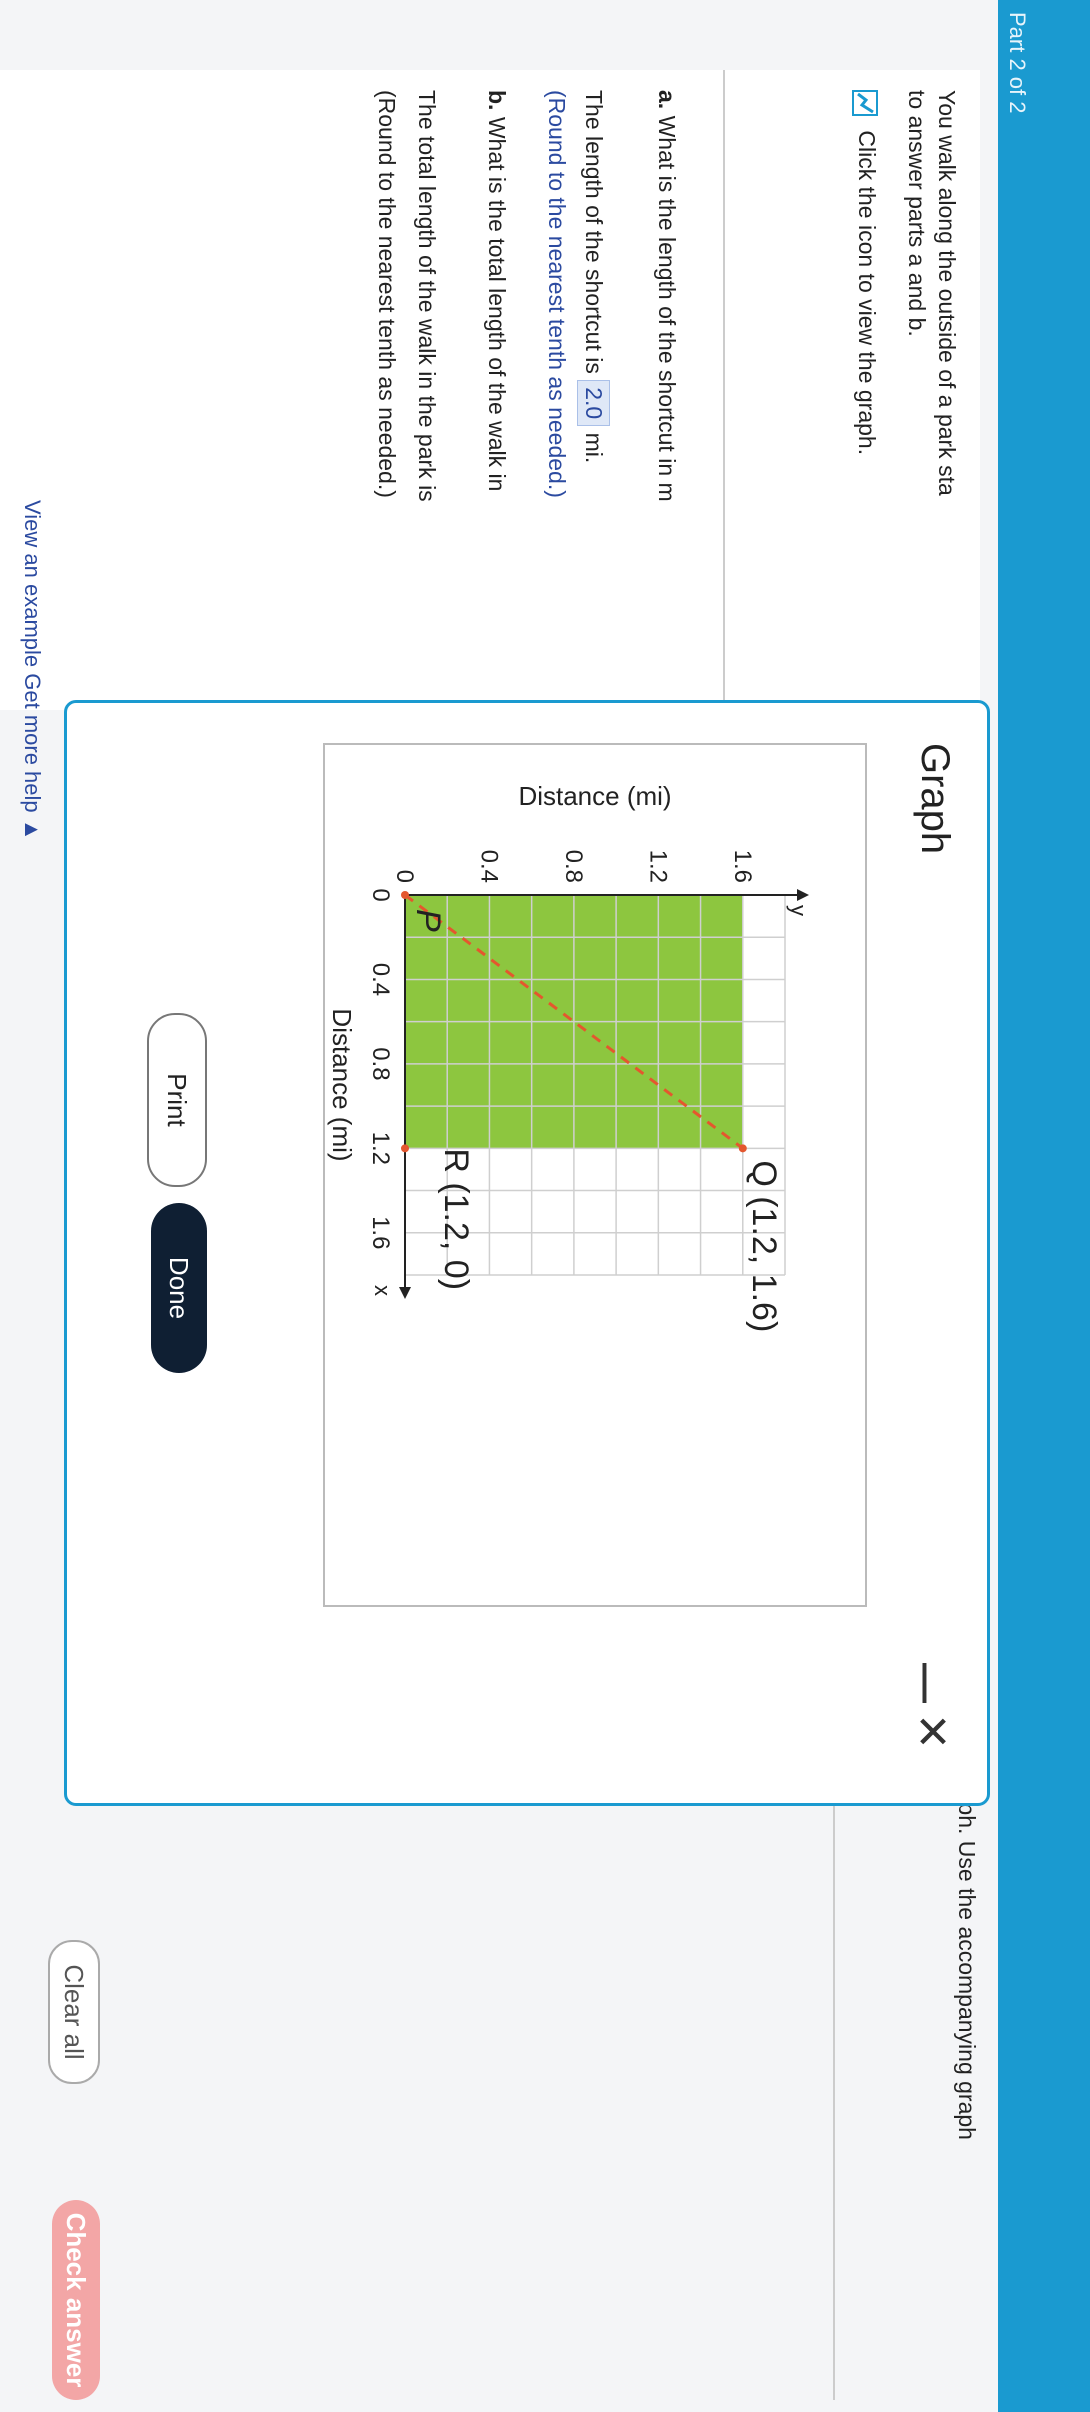  I want to click on print-button: Print, so click(177, 1100).